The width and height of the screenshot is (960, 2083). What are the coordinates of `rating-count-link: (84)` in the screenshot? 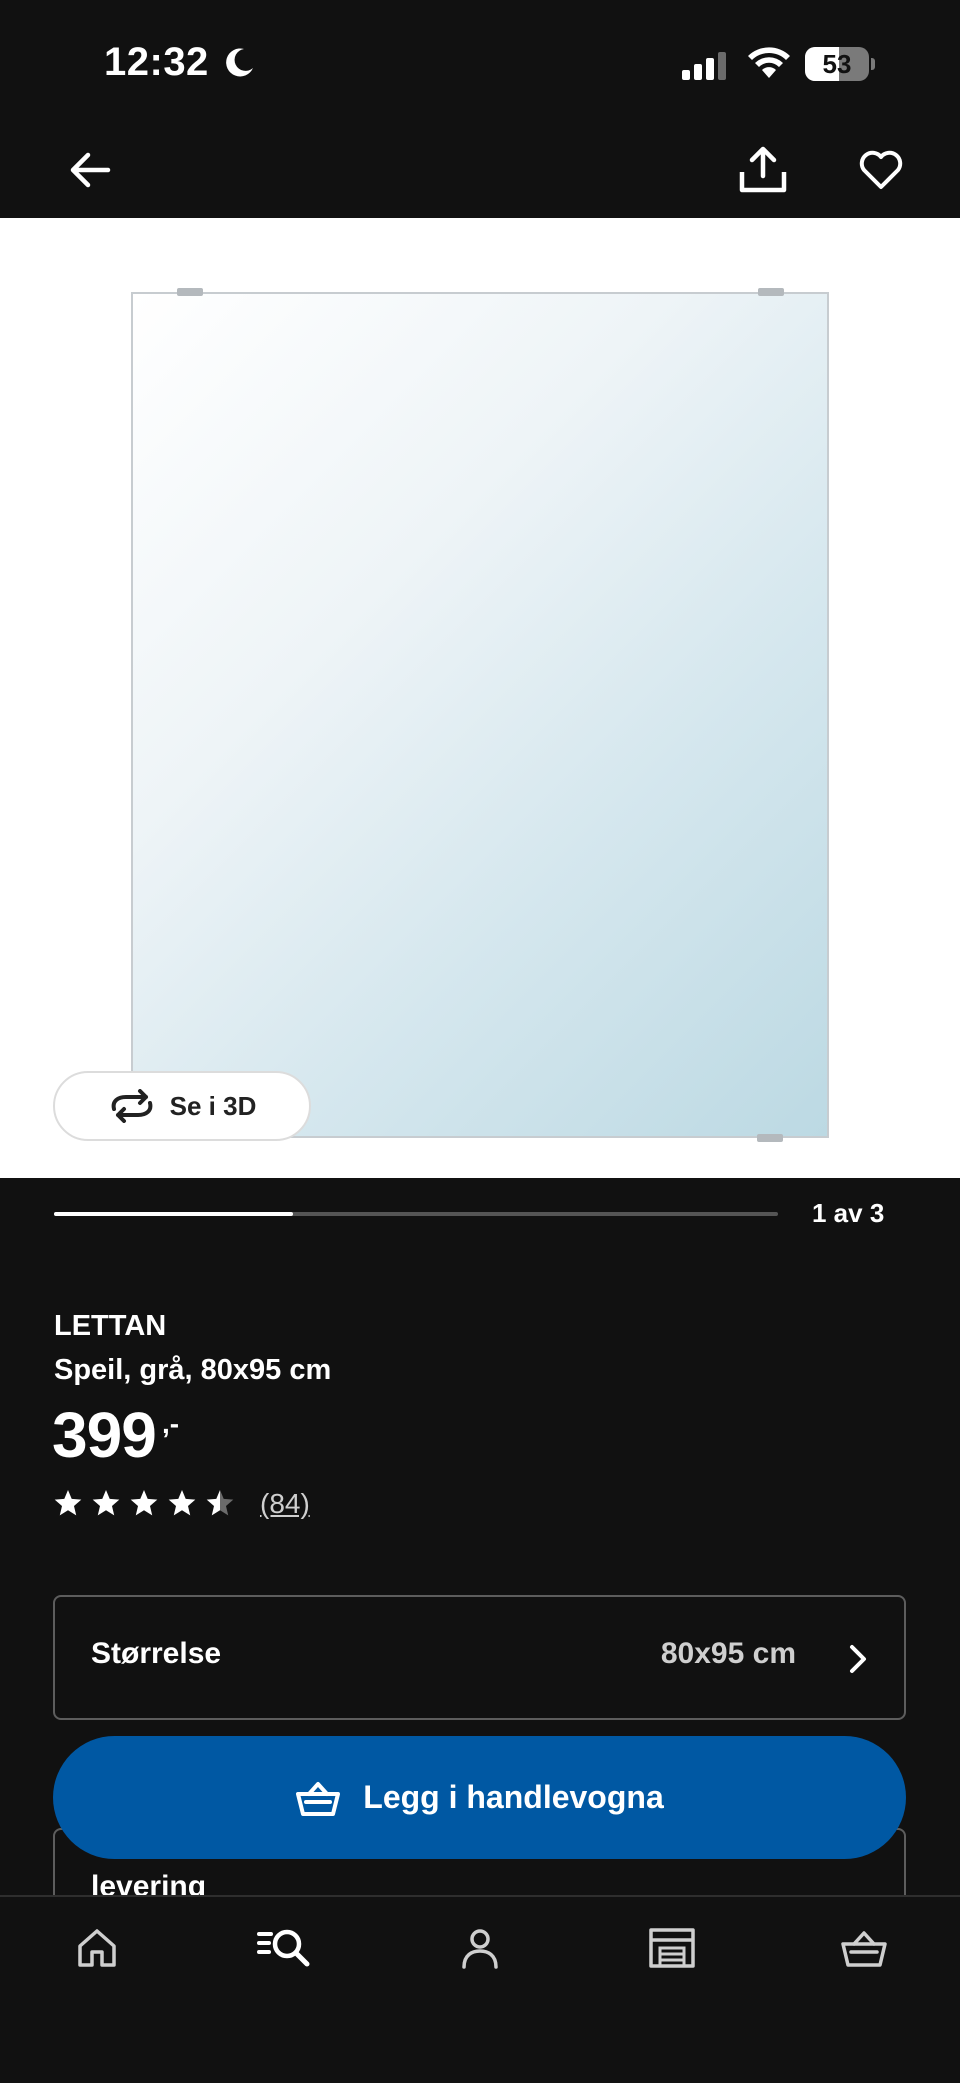 It's located at (285, 1504).